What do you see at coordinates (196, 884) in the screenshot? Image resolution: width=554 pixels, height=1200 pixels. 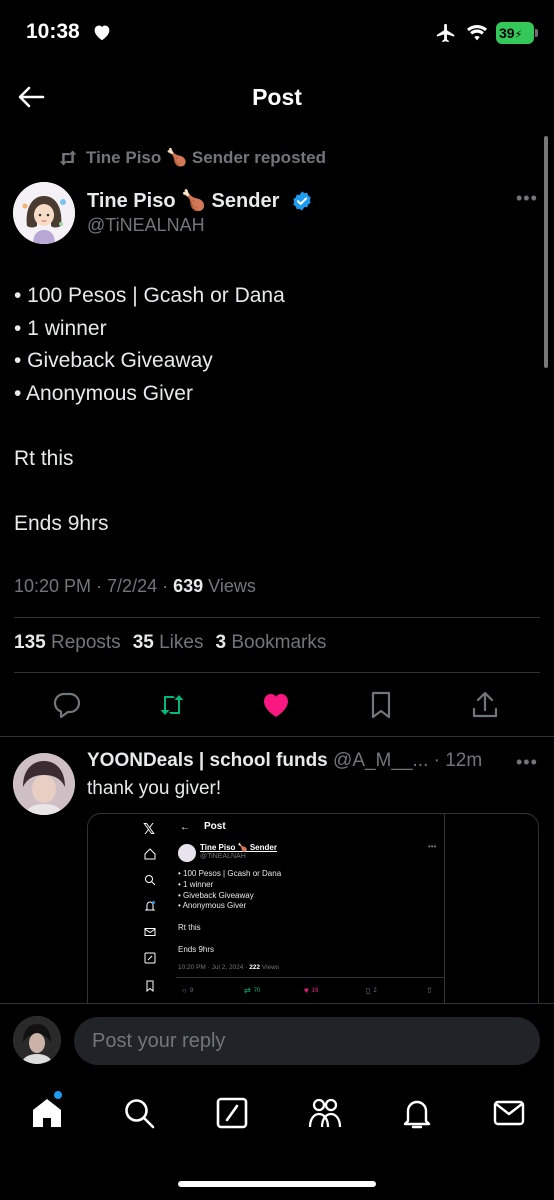 I see `embed-post-line: • 1 winner` at bounding box center [196, 884].